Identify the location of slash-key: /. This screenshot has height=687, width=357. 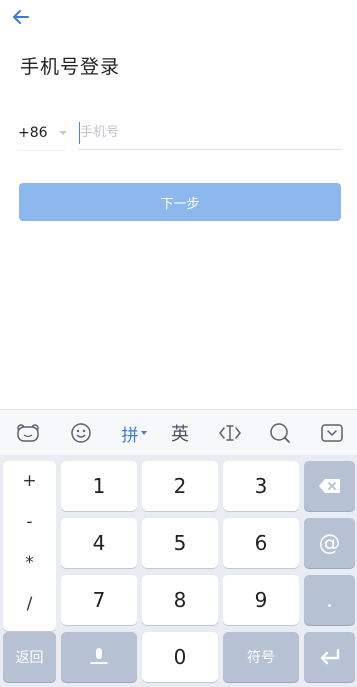
(29, 604).